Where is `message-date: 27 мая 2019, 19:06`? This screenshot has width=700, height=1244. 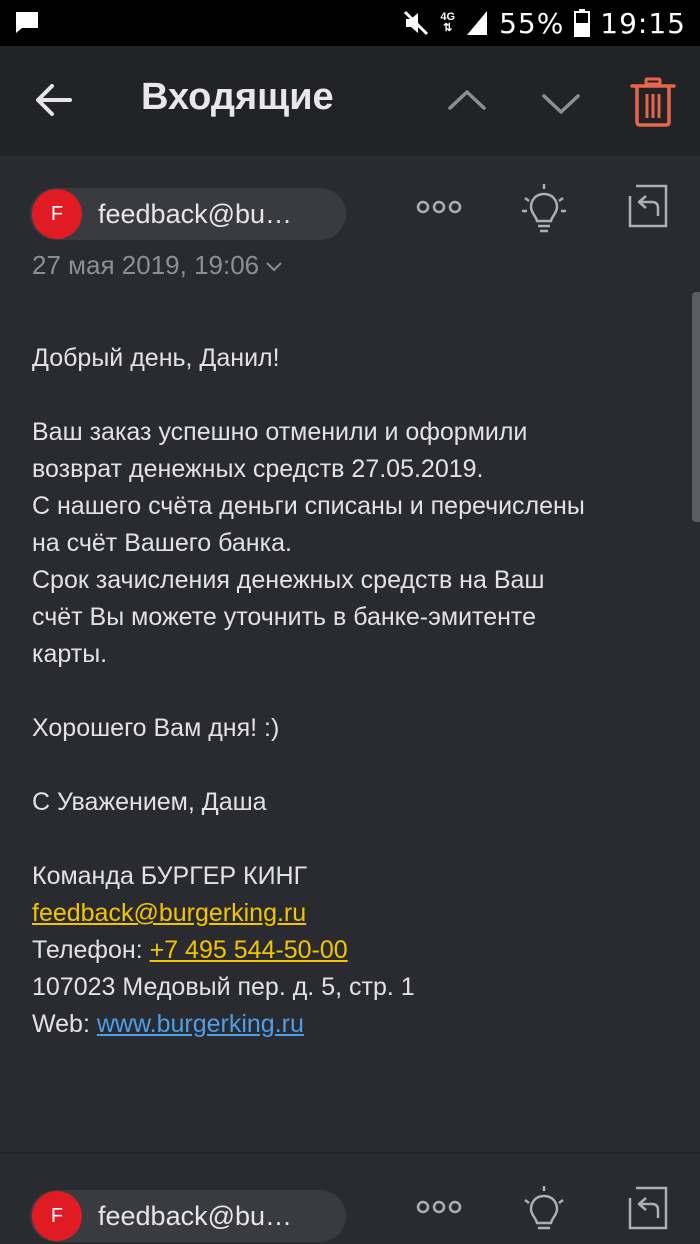 message-date: 27 мая 2019, 19:06 is located at coordinates (157, 265).